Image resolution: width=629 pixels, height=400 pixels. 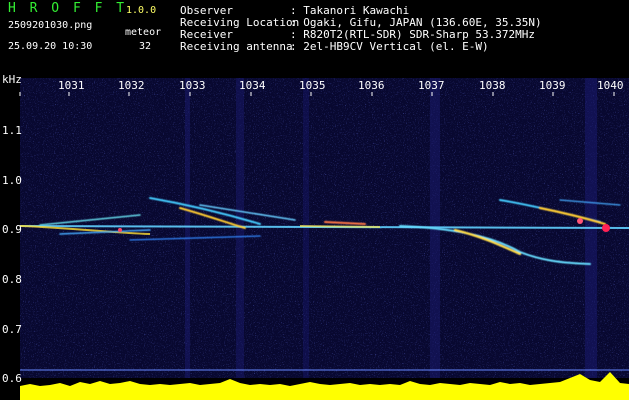 I want to click on y-tick-label: 0.7, so click(x=12, y=329).